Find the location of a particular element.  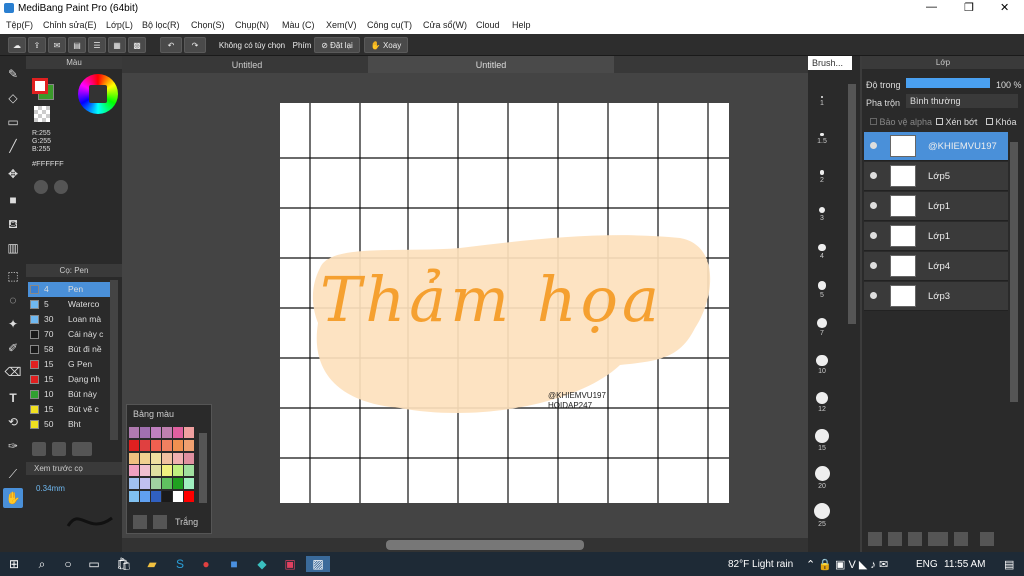

rotate-button: ✋ Xoay is located at coordinates (386, 45).